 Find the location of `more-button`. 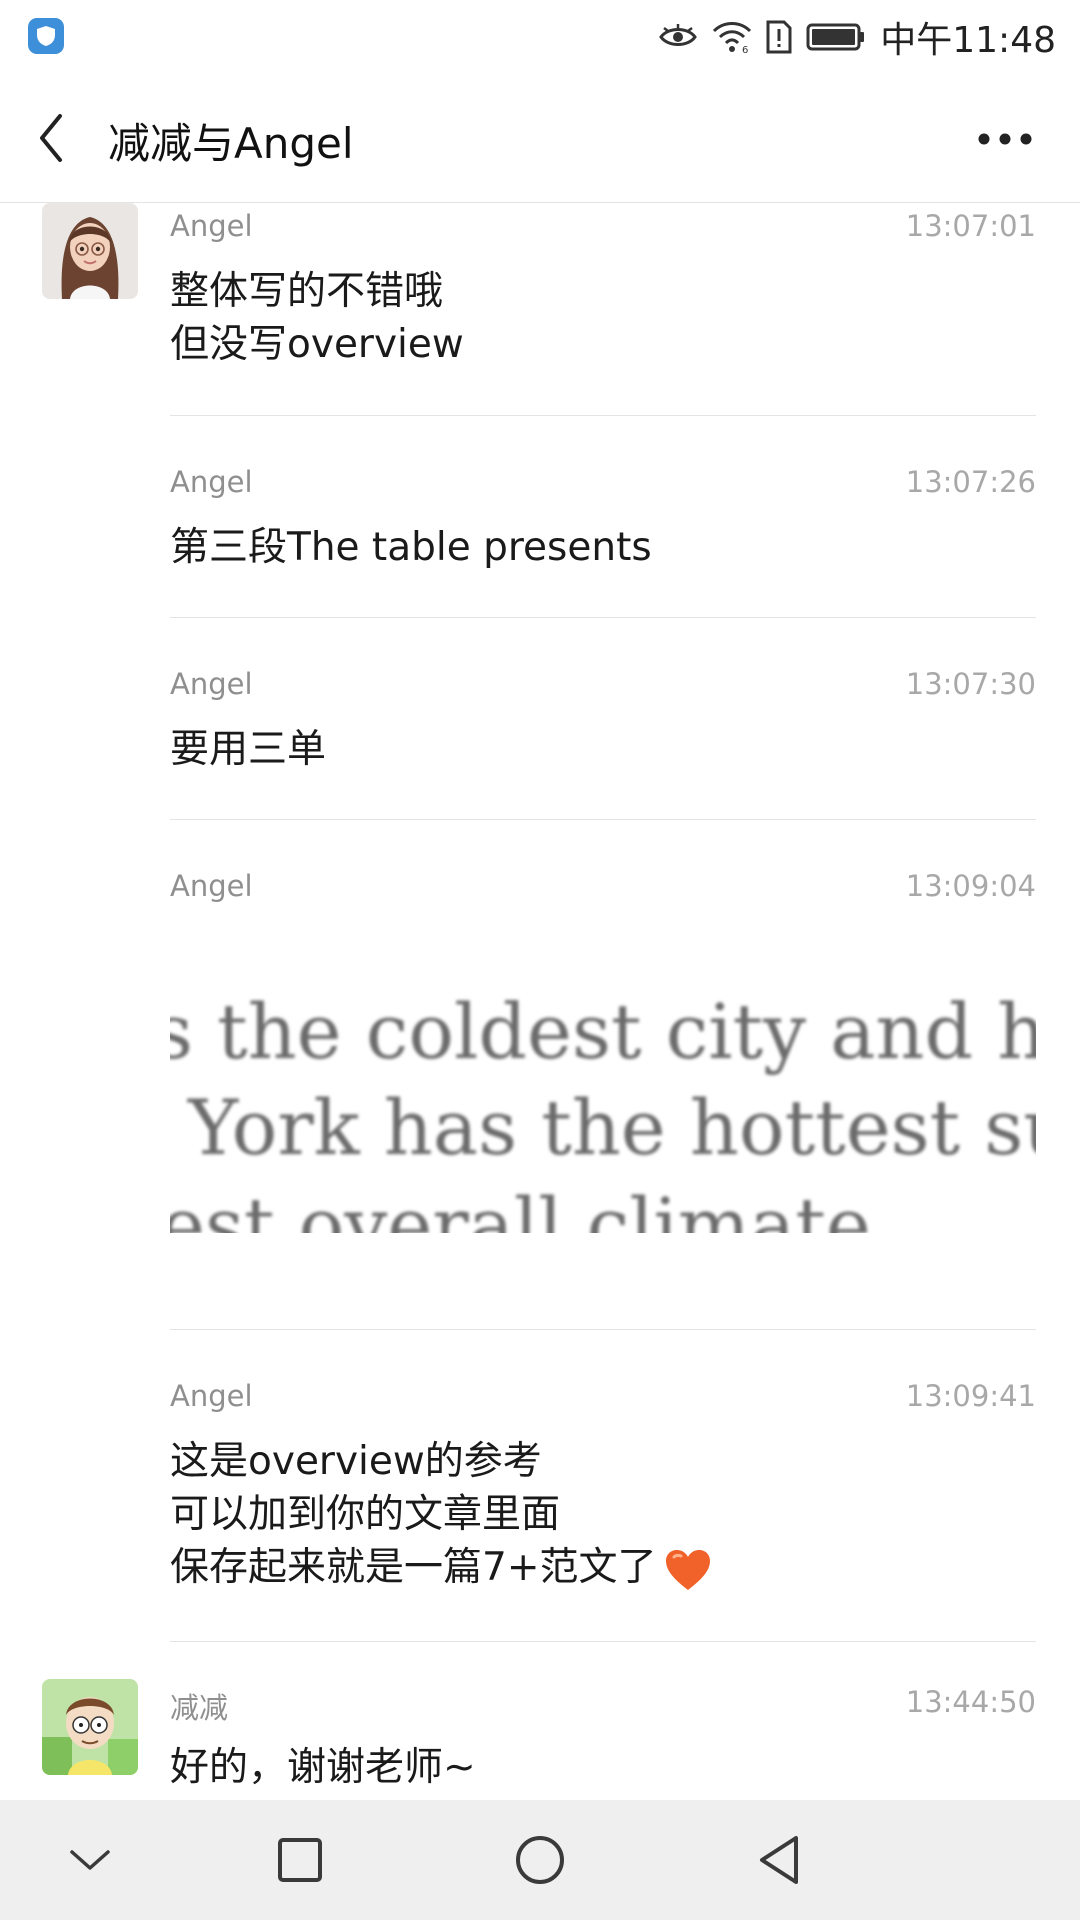

more-button is located at coordinates (1005, 139).